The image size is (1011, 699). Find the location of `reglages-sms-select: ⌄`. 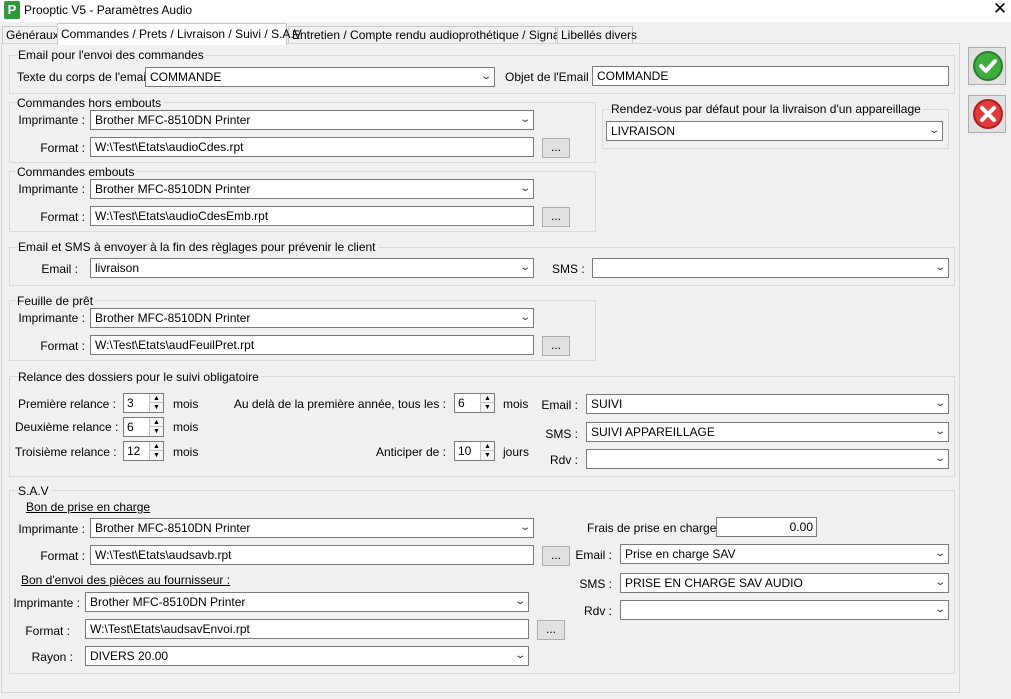

reglages-sms-select: ⌄ is located at coordinates (770, 268).